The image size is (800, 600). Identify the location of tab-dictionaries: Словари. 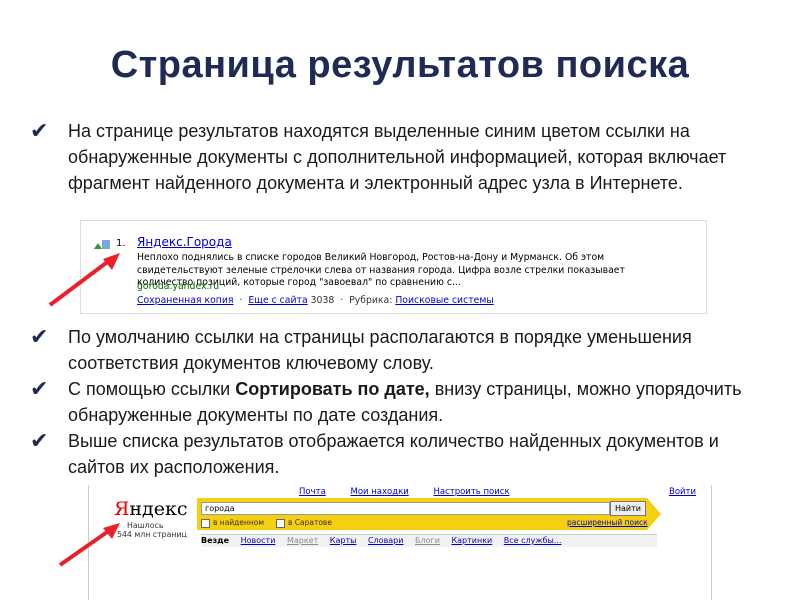
(386, 540).